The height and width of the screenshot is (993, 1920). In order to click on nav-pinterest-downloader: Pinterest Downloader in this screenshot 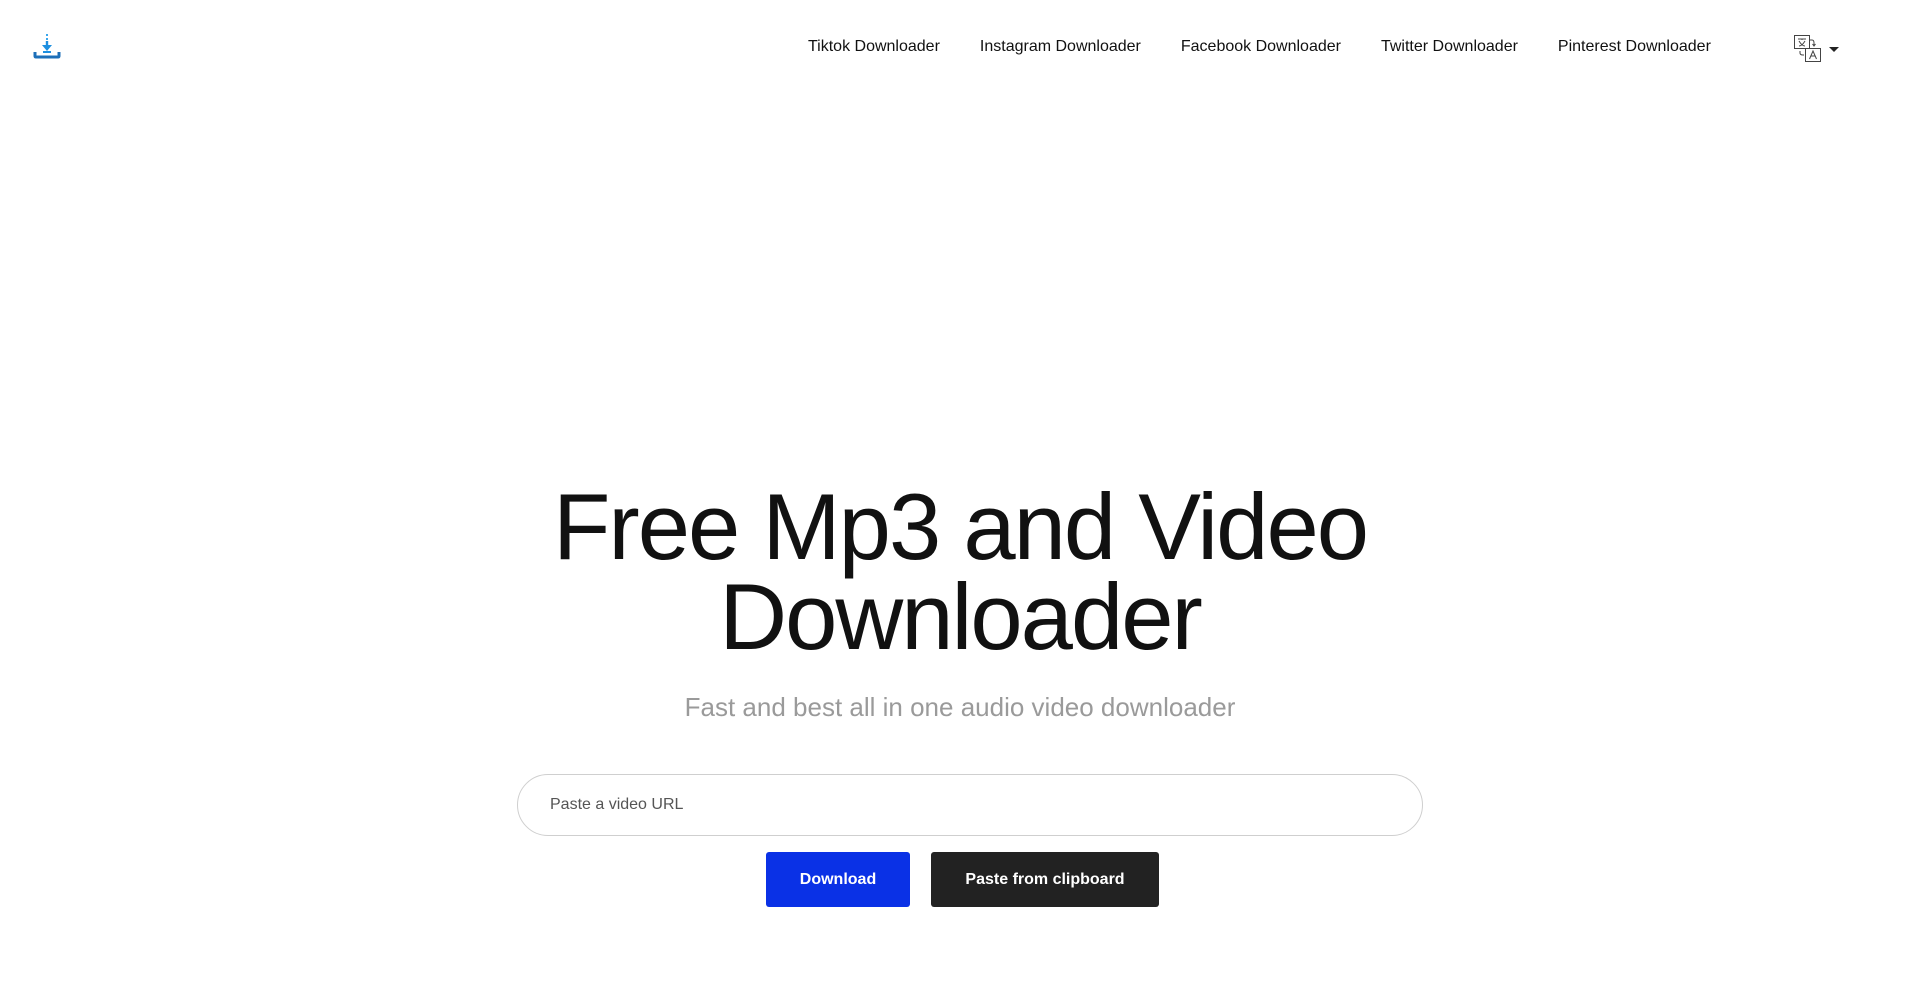, I will do `click(1634, 47)`.